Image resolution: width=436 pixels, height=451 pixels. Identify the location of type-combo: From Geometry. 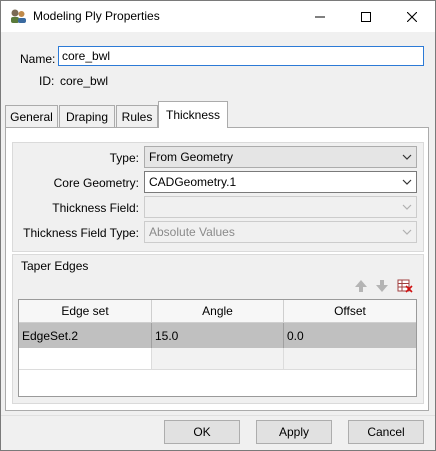
(280, 157).